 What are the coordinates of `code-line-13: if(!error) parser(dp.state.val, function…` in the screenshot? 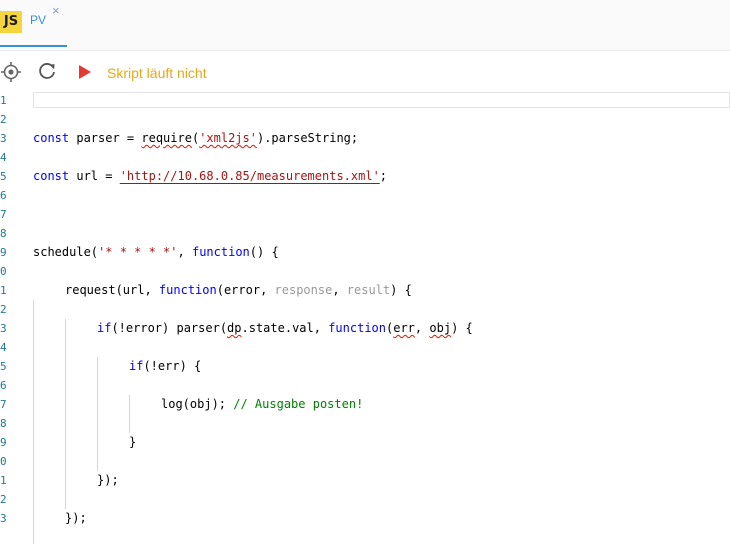 It's located at (285, 328).